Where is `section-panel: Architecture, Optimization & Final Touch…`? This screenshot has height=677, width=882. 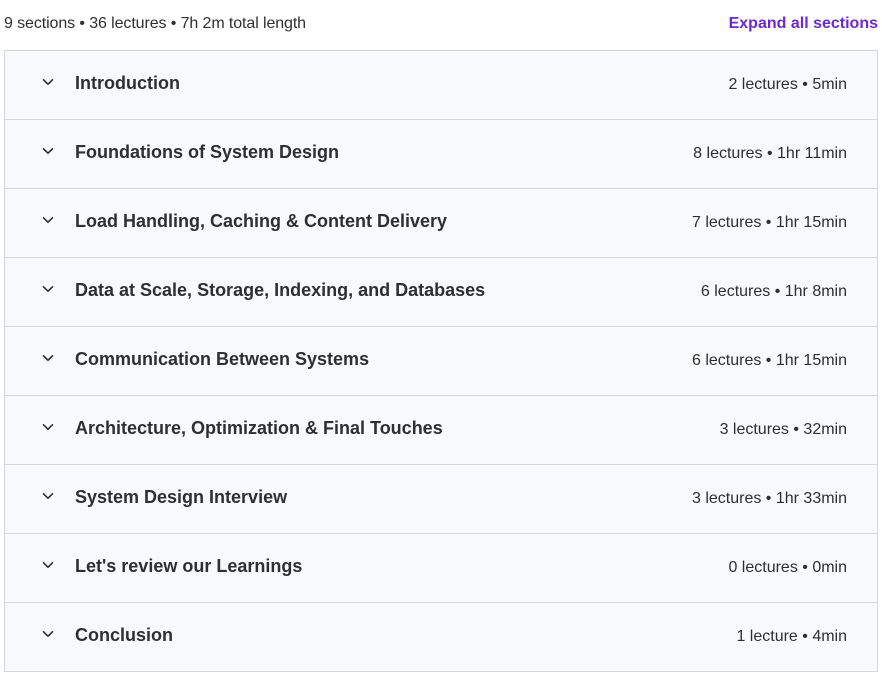
section-panel: Architecture, Optimization & Final Touch… is located at coordinates (441, 430).